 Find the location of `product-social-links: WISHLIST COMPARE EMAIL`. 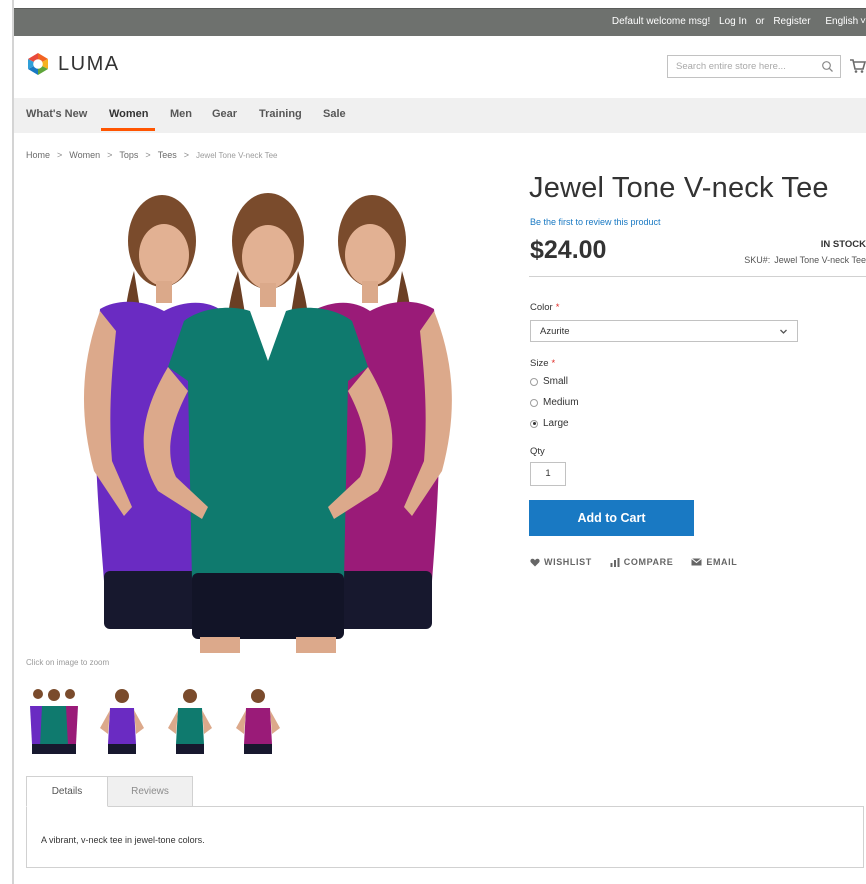

product-social-links: WISHLIST COMPARE EMAIL is located at coordinates (642, 562).